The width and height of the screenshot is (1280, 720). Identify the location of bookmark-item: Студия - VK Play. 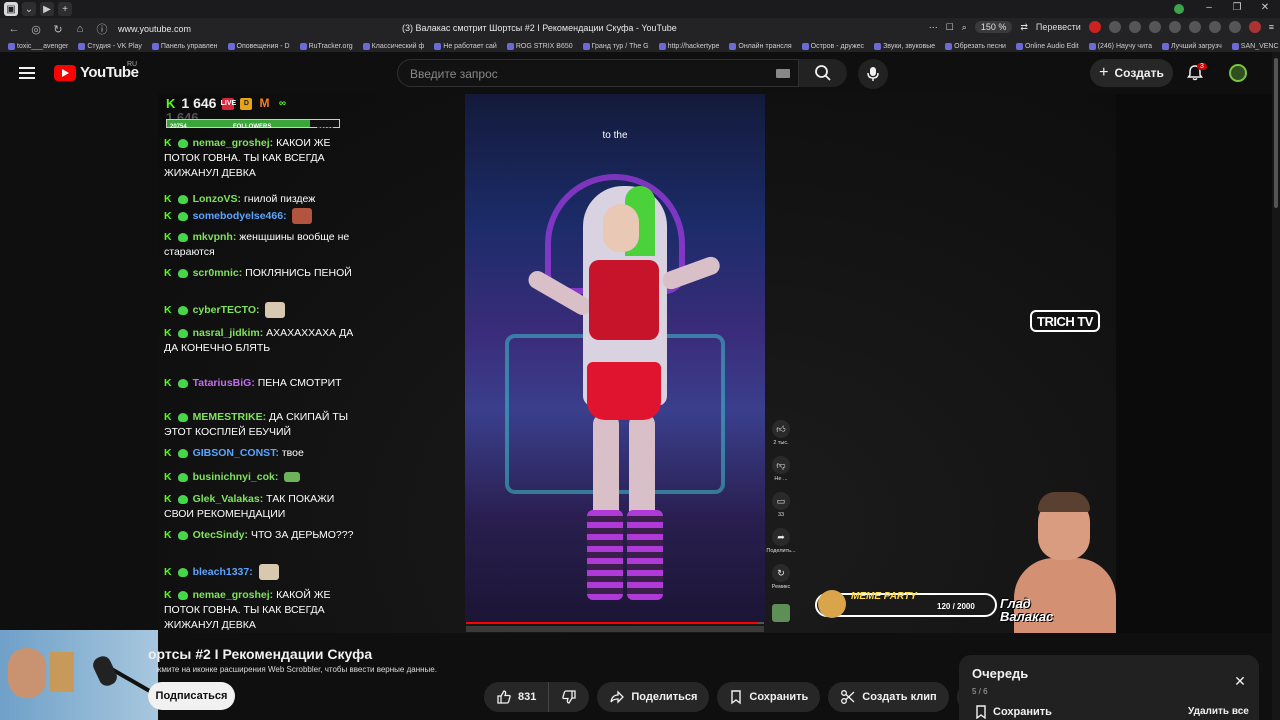
(110, 46).